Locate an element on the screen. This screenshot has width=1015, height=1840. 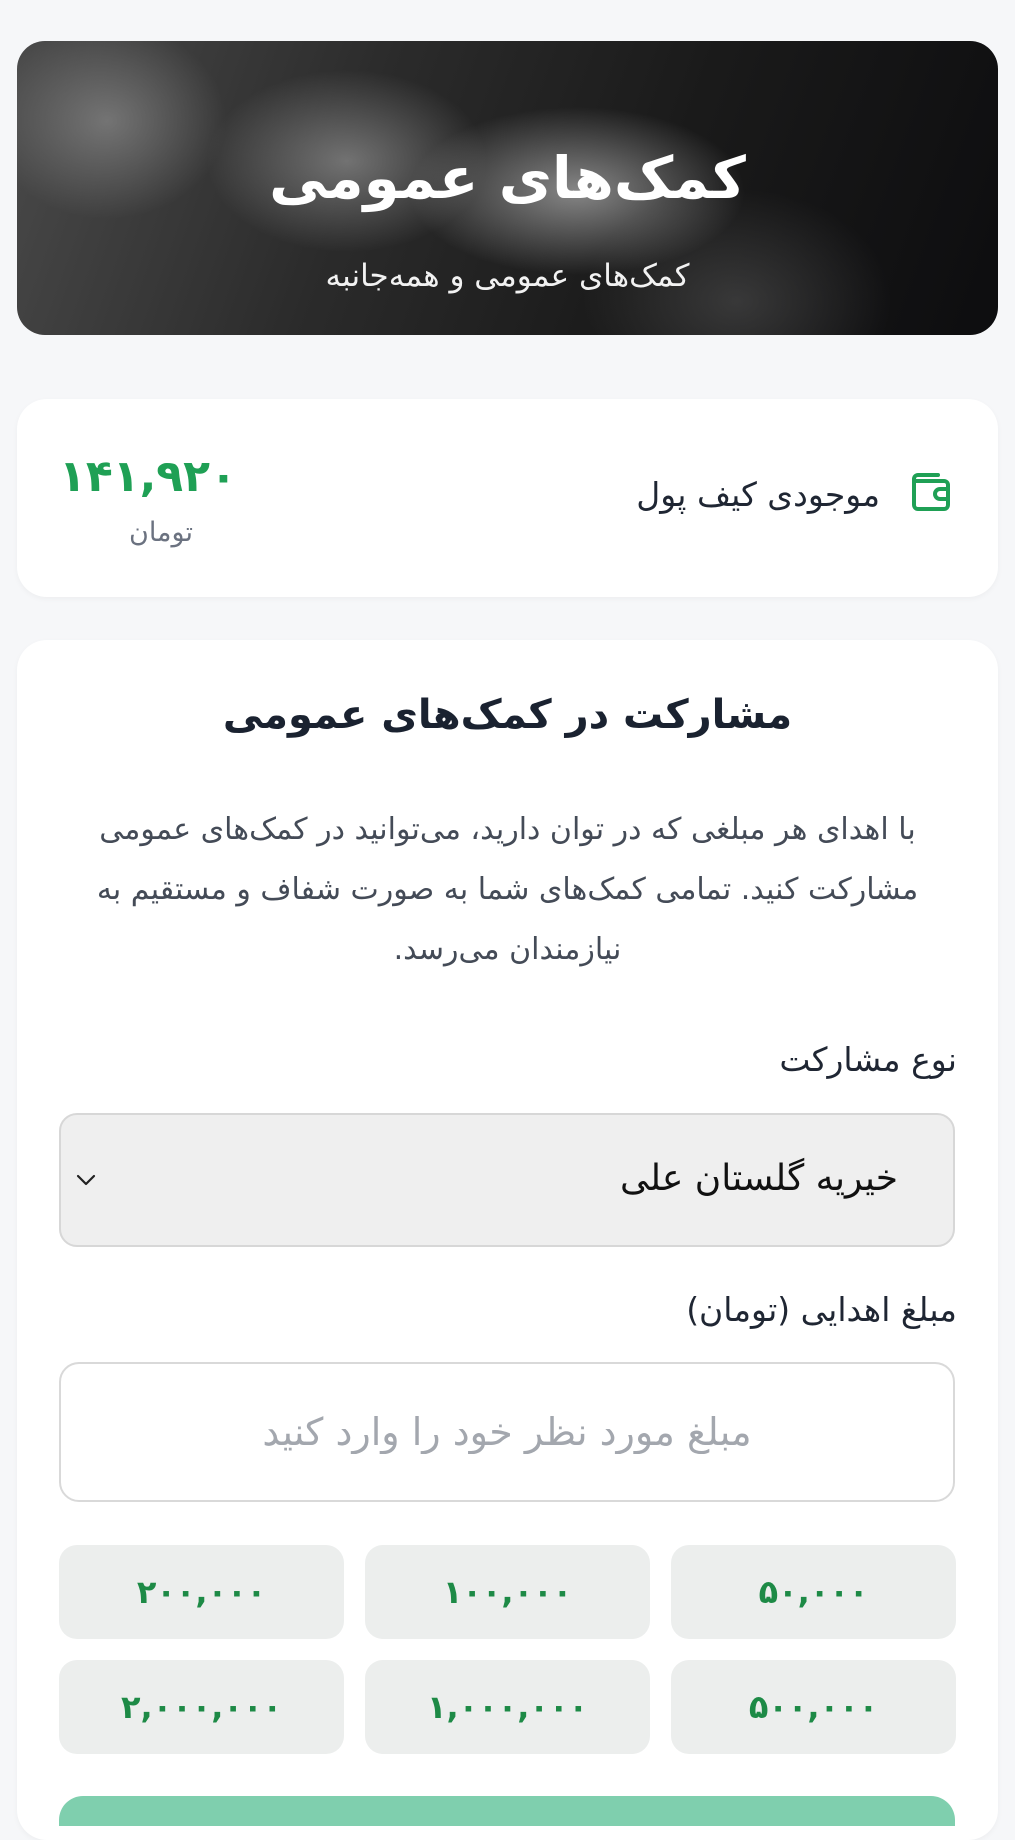
preset-amount-button: ۱۰۰,۰۰۰ is located at coordinates (507, 1592).